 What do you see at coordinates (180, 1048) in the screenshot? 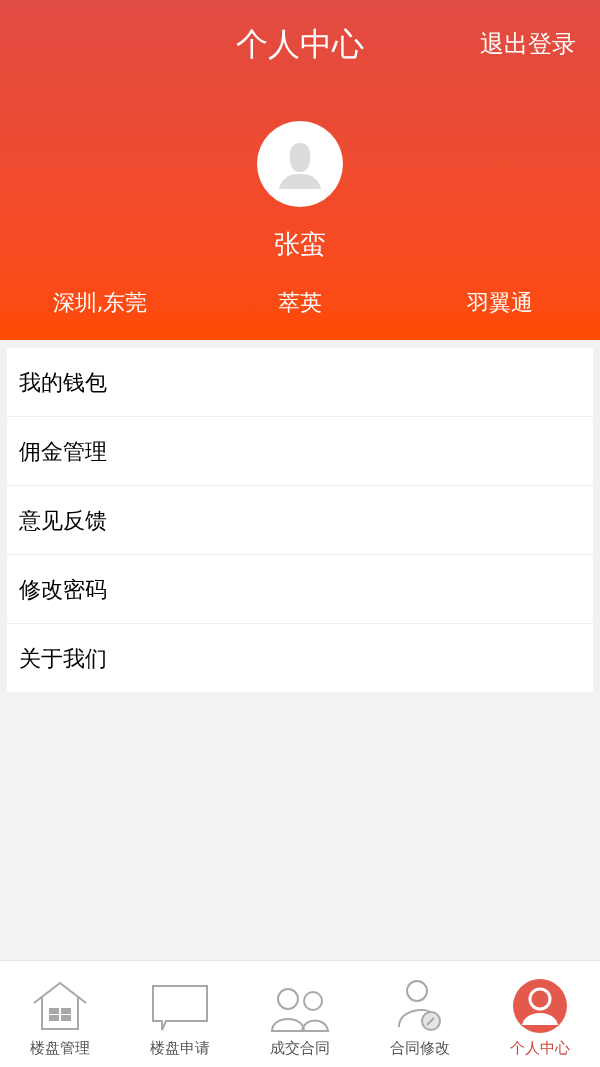
I see `tab-label: 楼盘申请` at bounding box center [180, 1048].